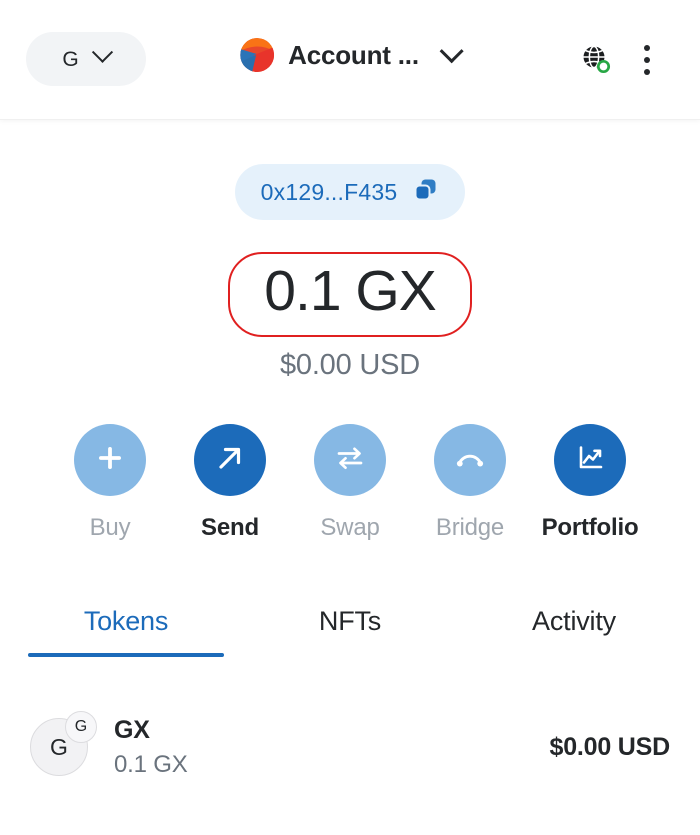  Describe the element at coordinates (151, 747) in the screenshot. I see `token-info: GX 0.1 GX` at that location.